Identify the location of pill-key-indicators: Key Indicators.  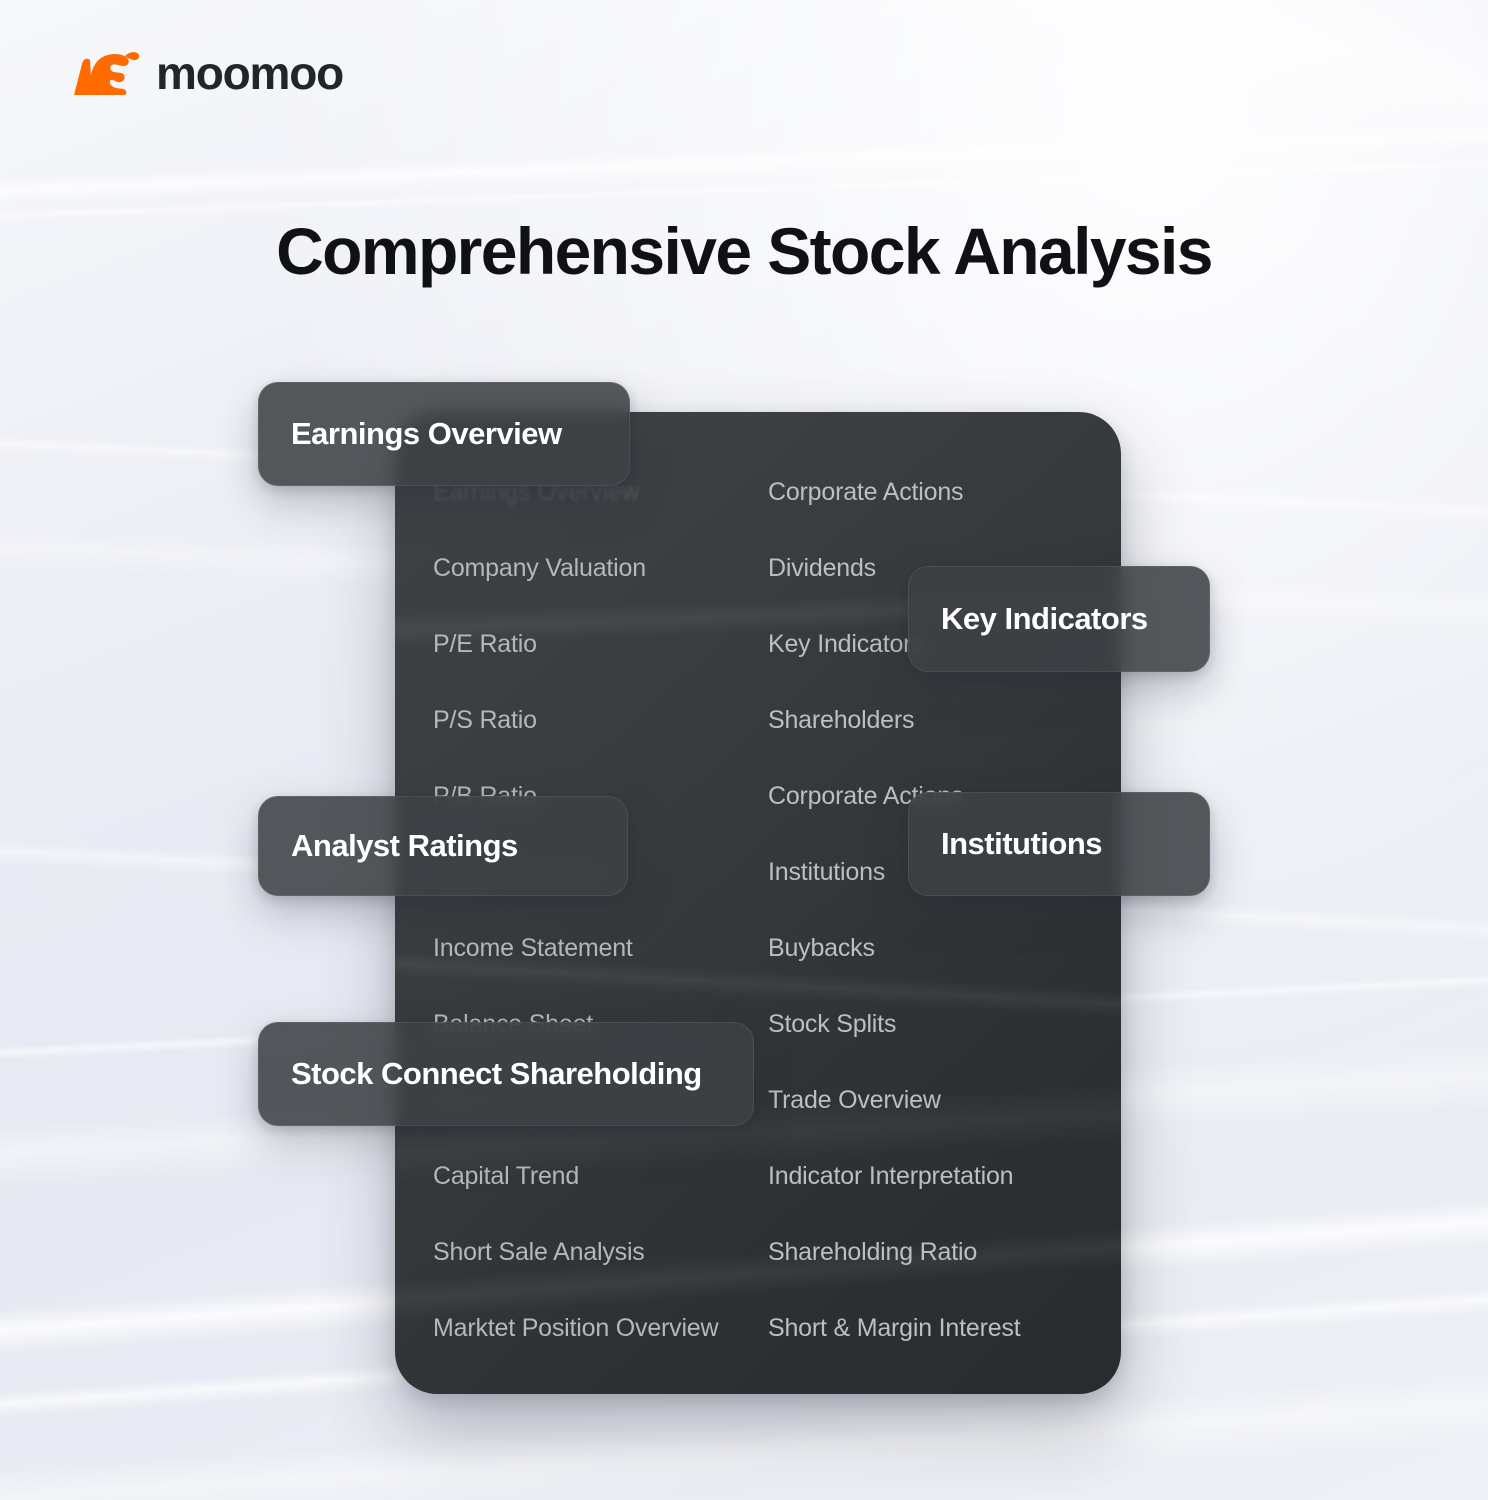
(1059, 619).